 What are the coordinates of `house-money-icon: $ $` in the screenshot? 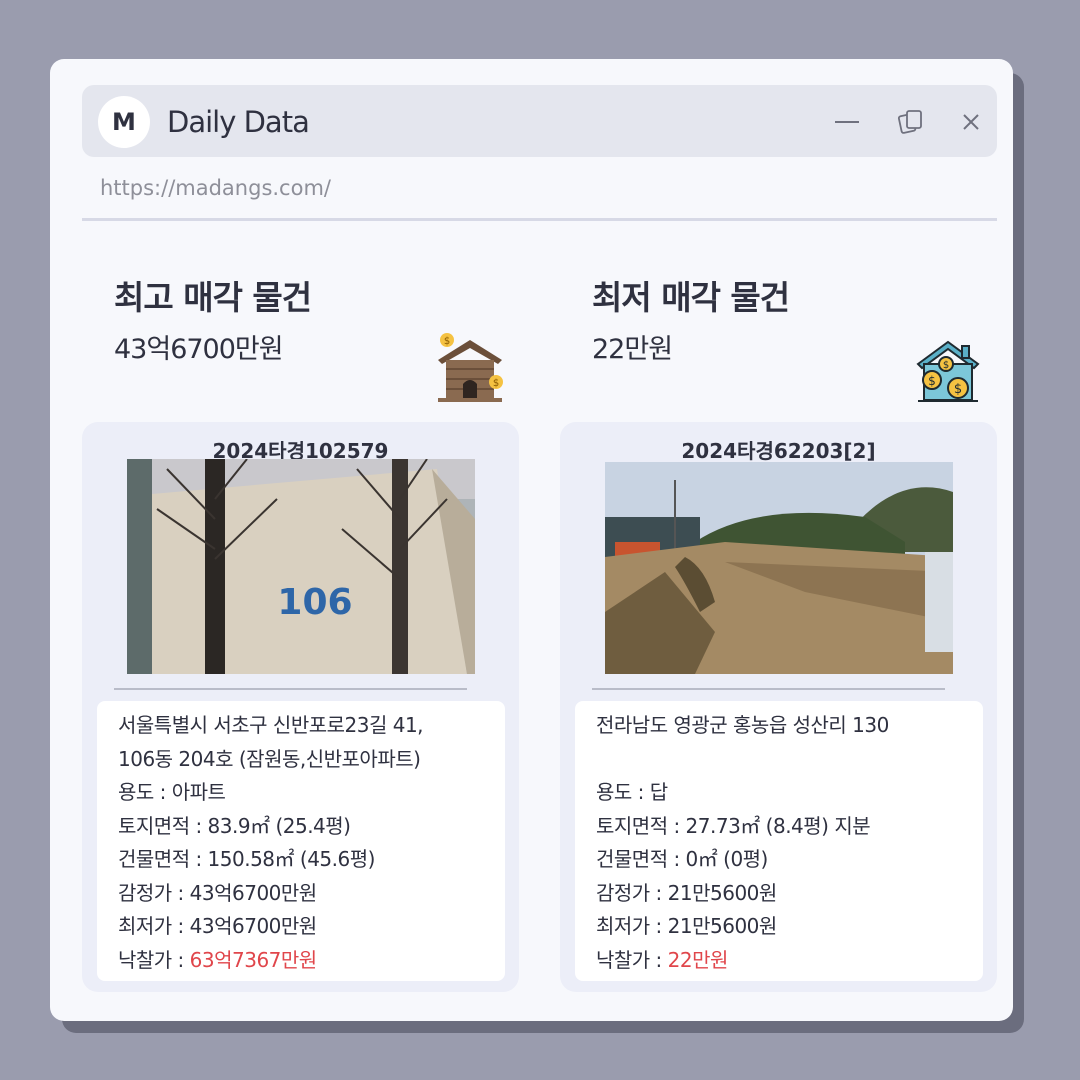 It's located at (470, 367).